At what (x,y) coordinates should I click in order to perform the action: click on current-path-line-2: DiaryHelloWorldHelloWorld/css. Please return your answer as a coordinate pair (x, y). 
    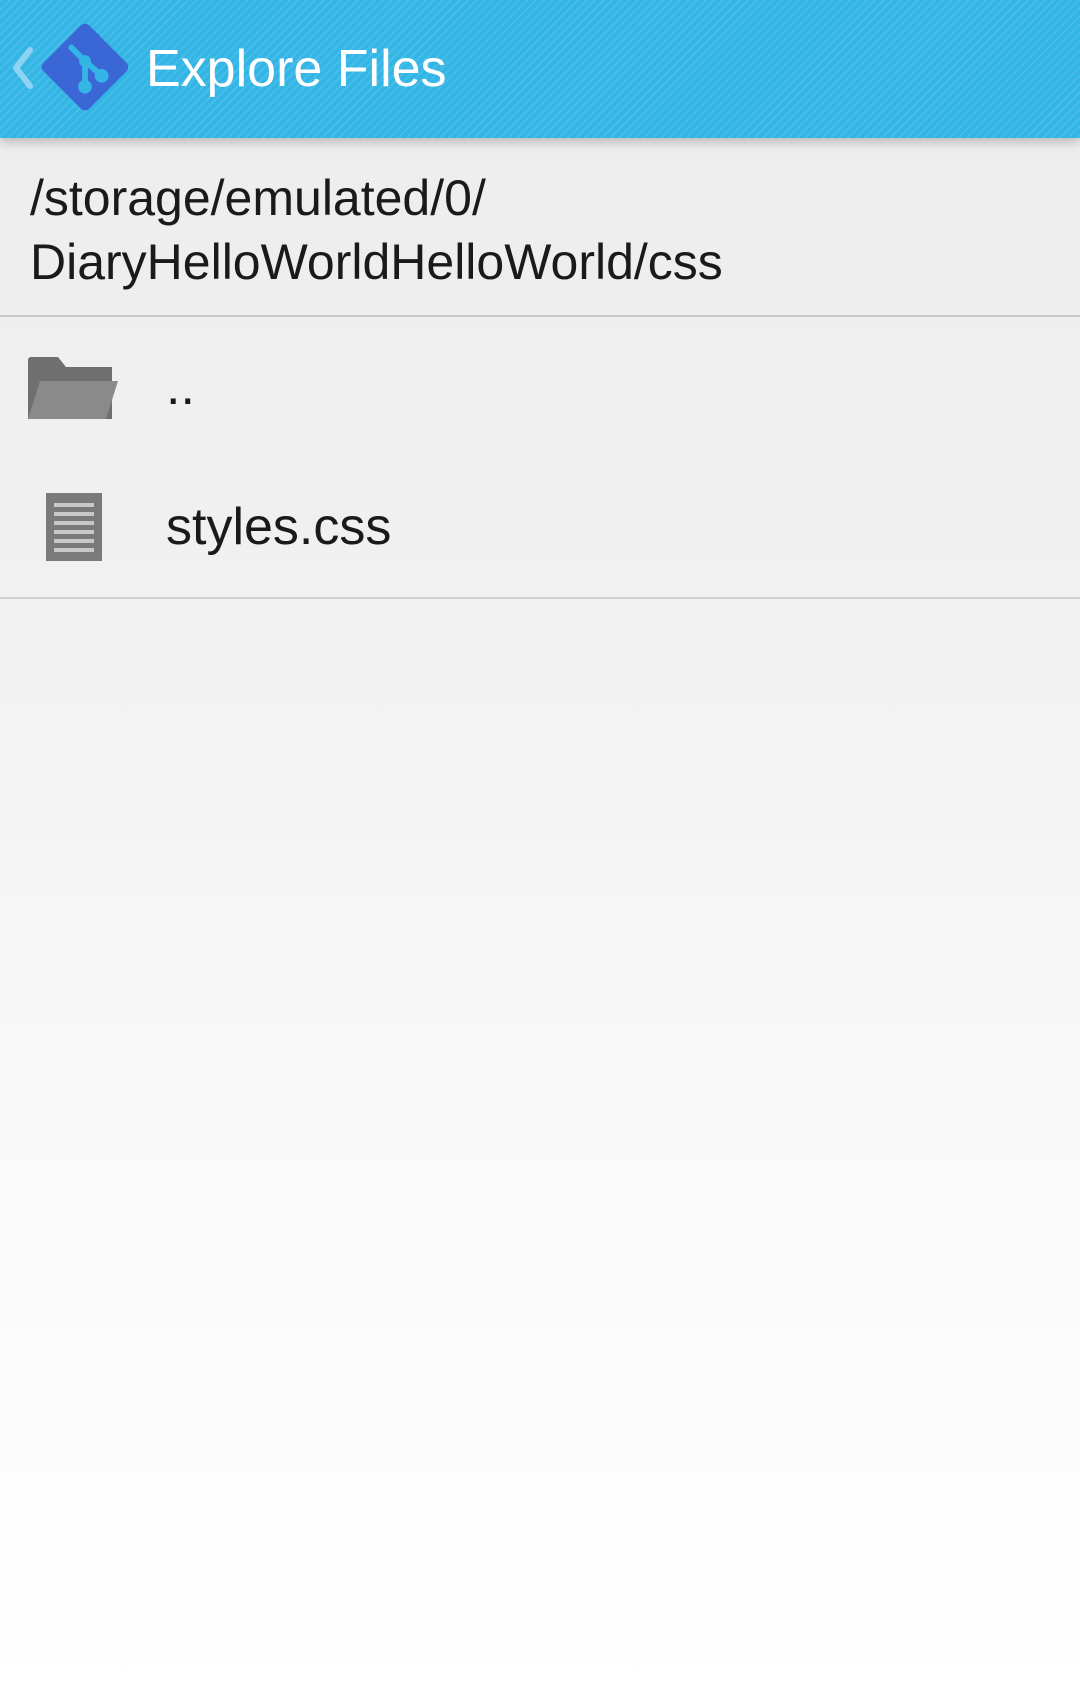
    Looking at the image, I should click on (376, 262).